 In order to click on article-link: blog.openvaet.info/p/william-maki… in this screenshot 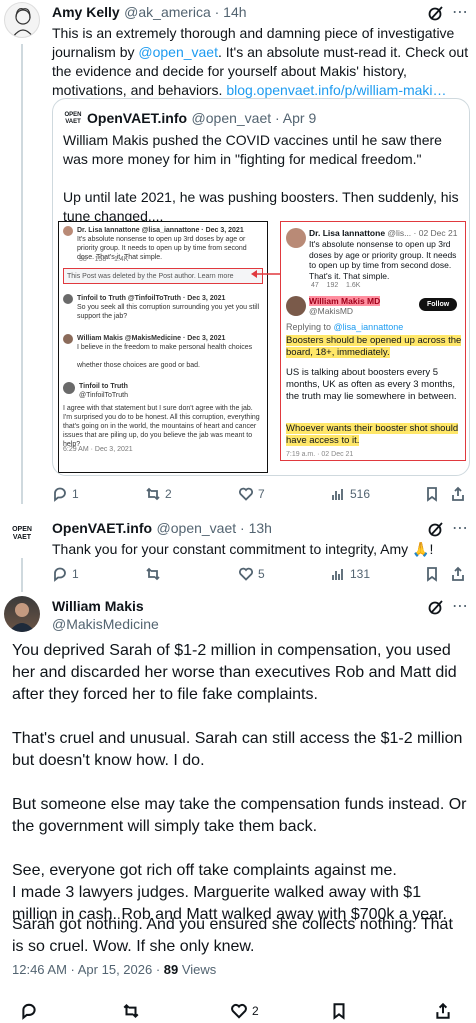, I will do `click(336, 90)`.